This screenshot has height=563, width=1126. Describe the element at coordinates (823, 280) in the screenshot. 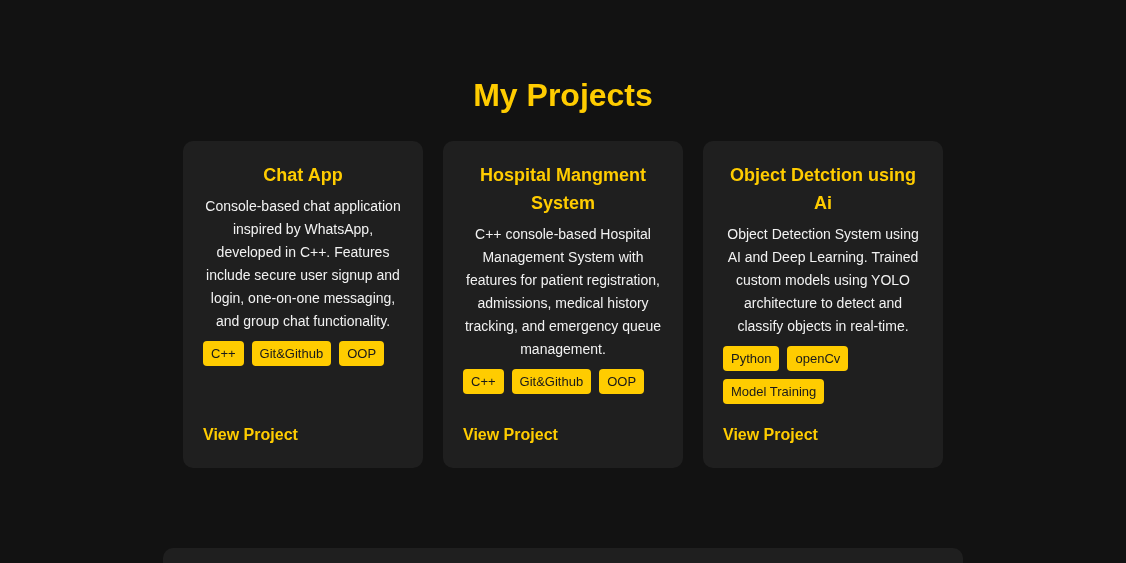

I see `project-description: Object Detection System using AI and Deep Learning. Trained custom models using YOLO architecture to detect and classify objects in real-time.` at that location.